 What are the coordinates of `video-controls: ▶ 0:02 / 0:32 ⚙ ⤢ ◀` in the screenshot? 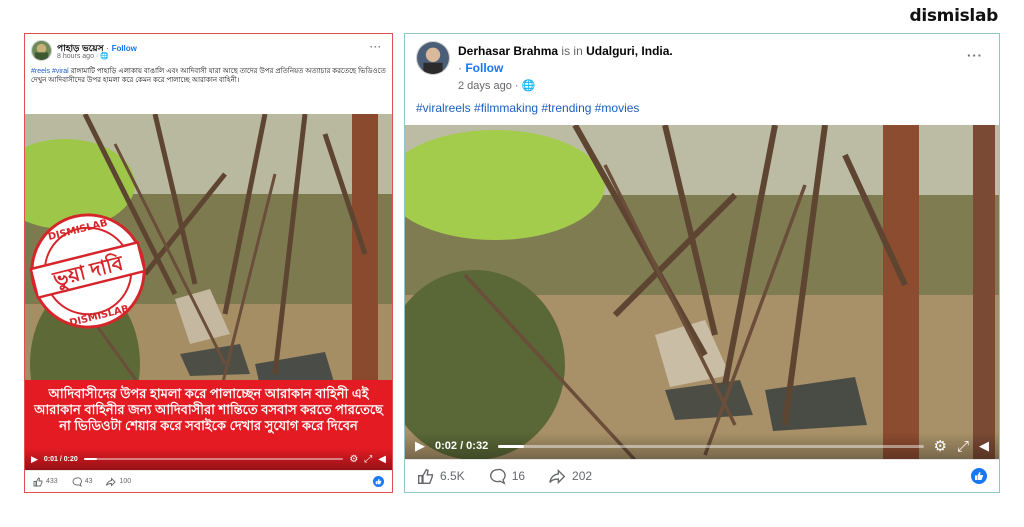 It's located at (702, 446).